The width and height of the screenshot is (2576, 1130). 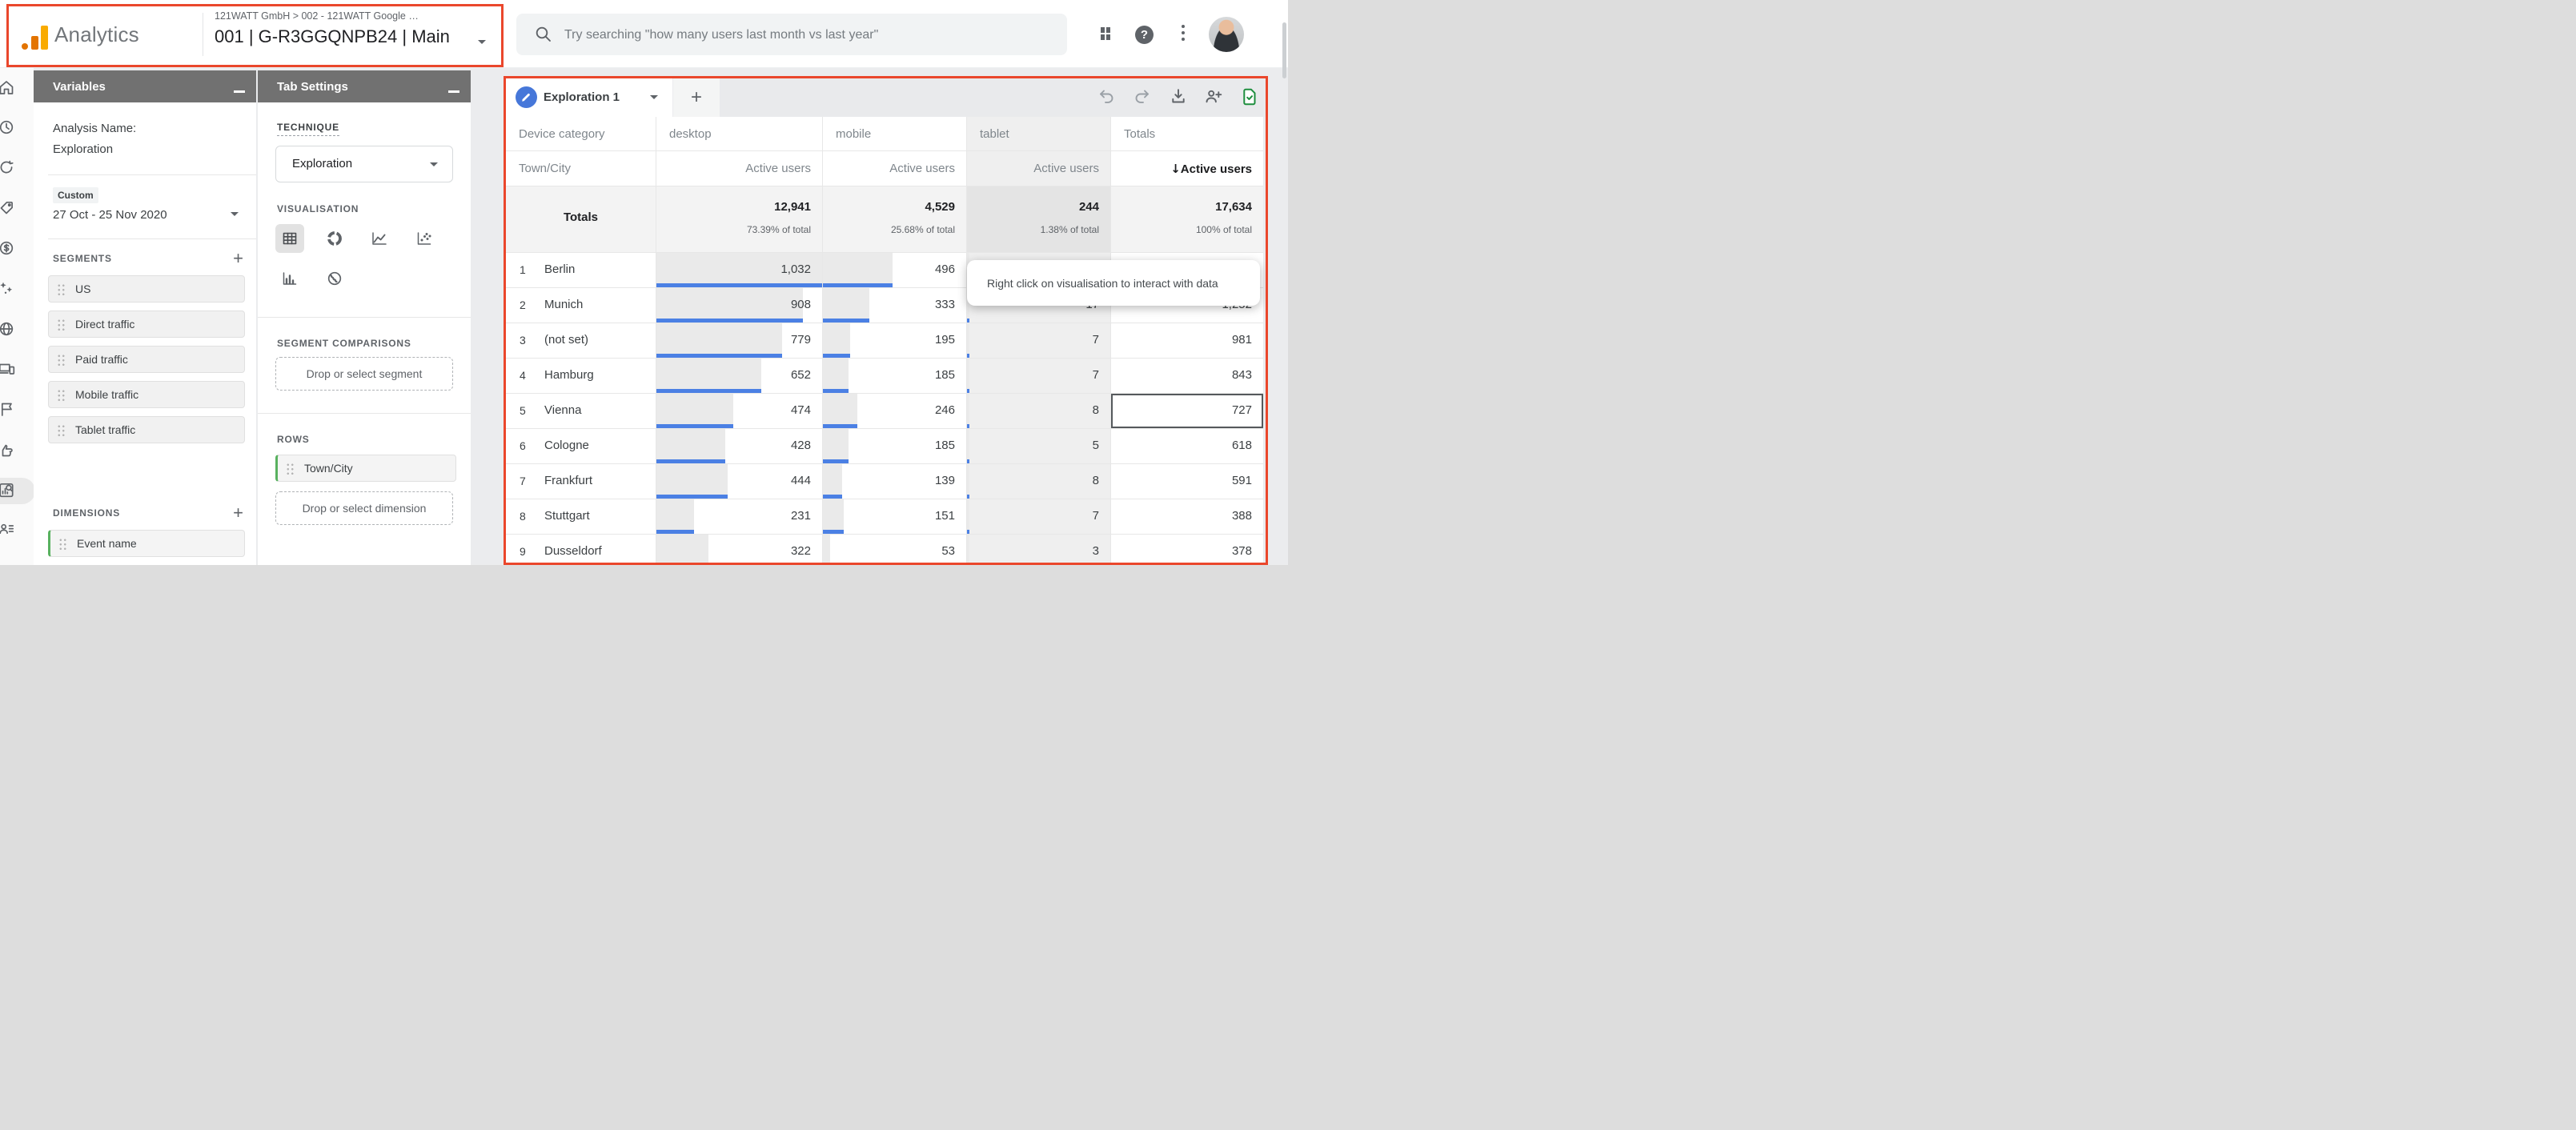 What do you see at coordinates (9, 329) in the screenshot?
I see `rail-item-demographics-icon` at bounding box center [9, 329].